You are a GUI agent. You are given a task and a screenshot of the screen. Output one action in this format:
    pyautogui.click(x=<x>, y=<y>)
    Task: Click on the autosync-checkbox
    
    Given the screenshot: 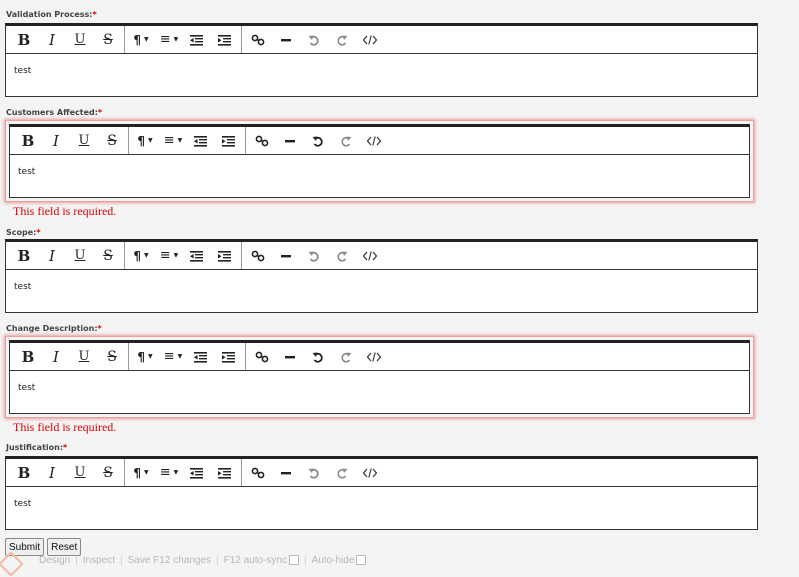 What is the action you would take?
    pyautogui.click(x=293, y=560)
    